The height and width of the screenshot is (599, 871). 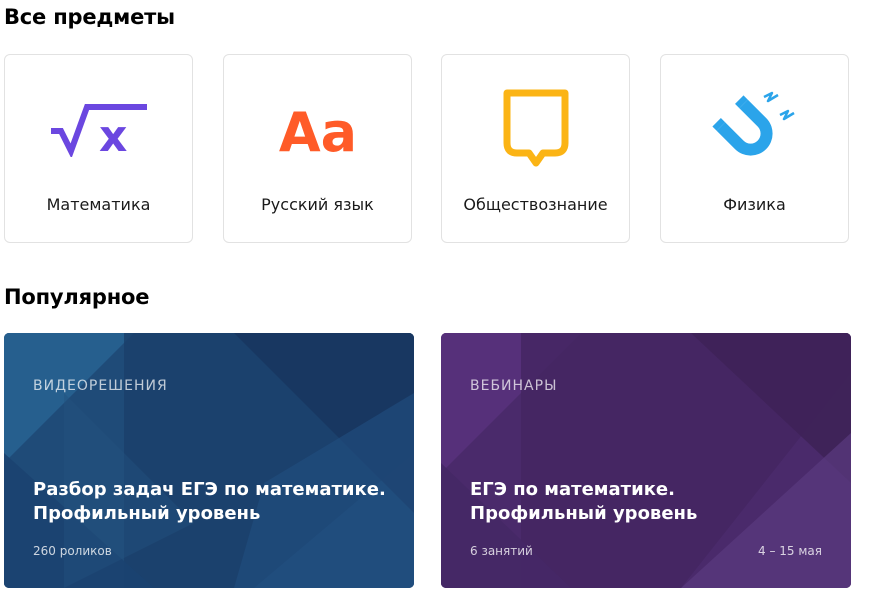 I want to click on promo-title-line-1: Разбор задач ЕГЭ по математике., so click(x=209, y=489).